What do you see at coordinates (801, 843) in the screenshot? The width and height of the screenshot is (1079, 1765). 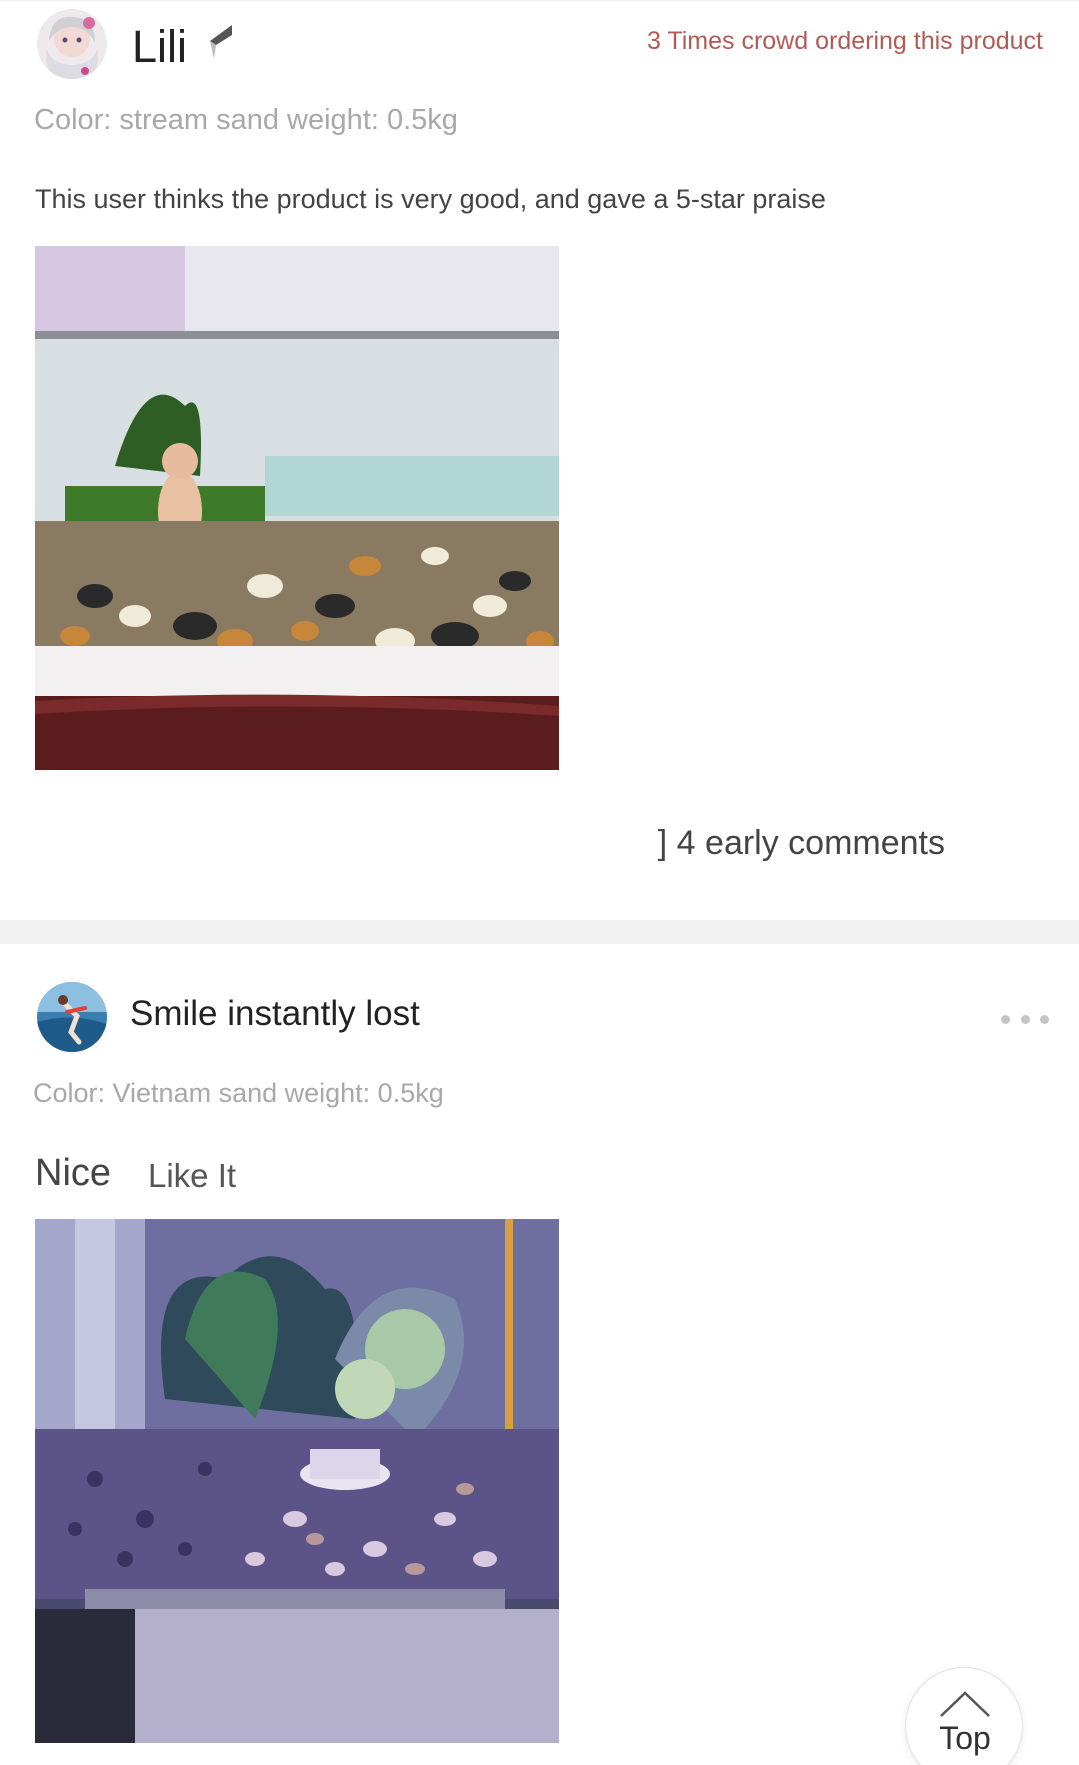 I see `early-comments-link: ] 4 early comments` at bounding box center [801, 843].